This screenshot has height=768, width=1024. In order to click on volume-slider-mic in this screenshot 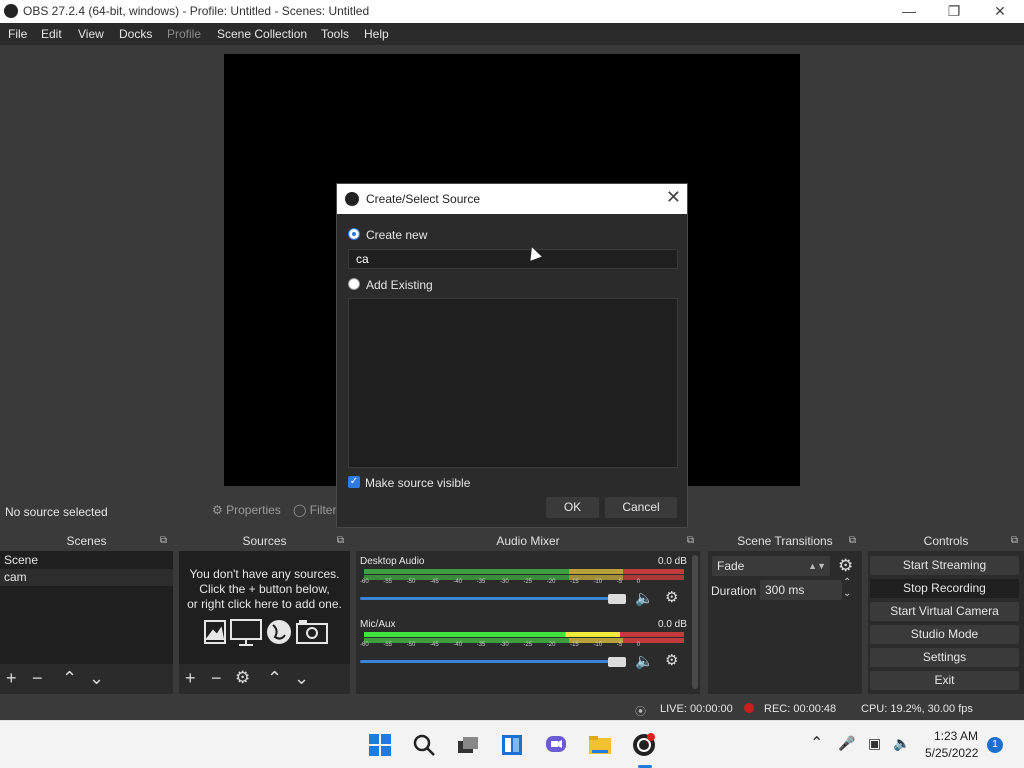, I will do `click(493, 661)`.